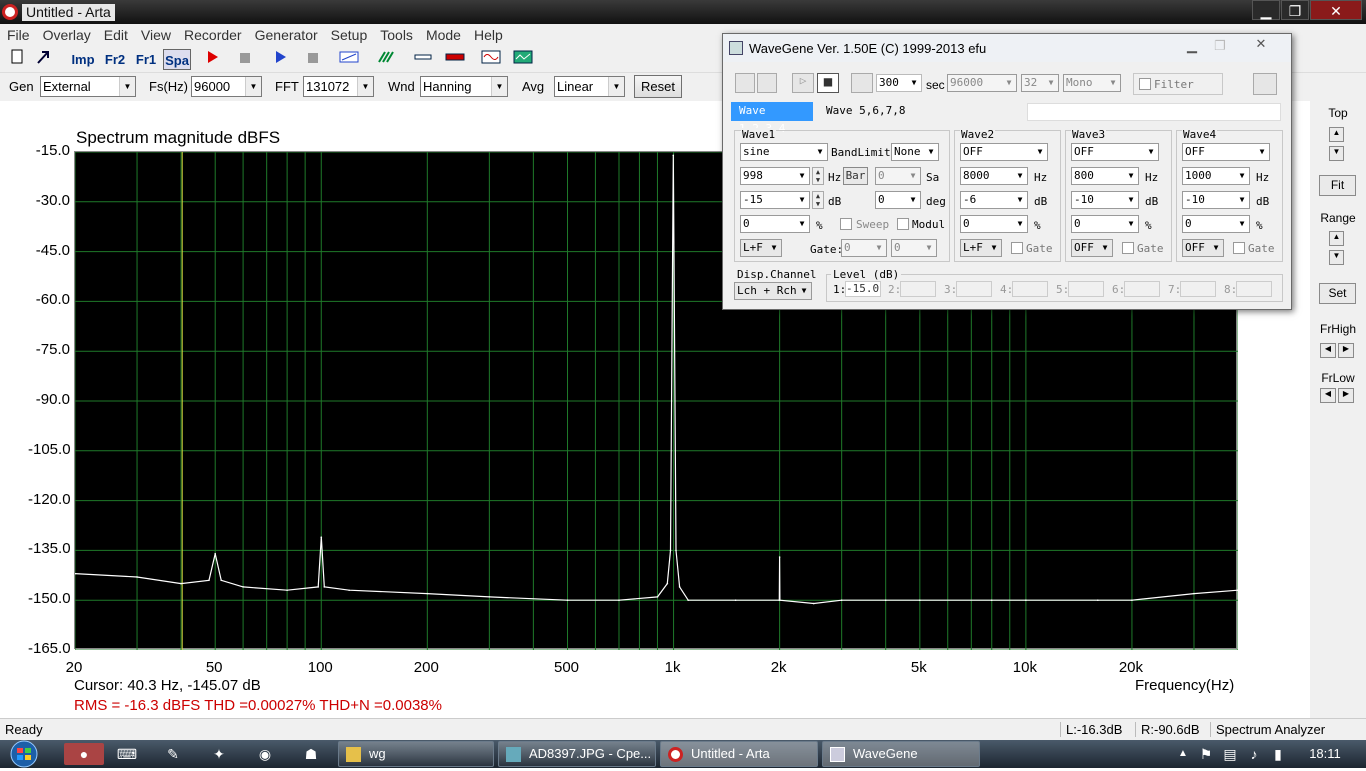 This screenshot has height=771, width=1366. I want to click on fr2-mode-button: Fr2, so click(115, 59).